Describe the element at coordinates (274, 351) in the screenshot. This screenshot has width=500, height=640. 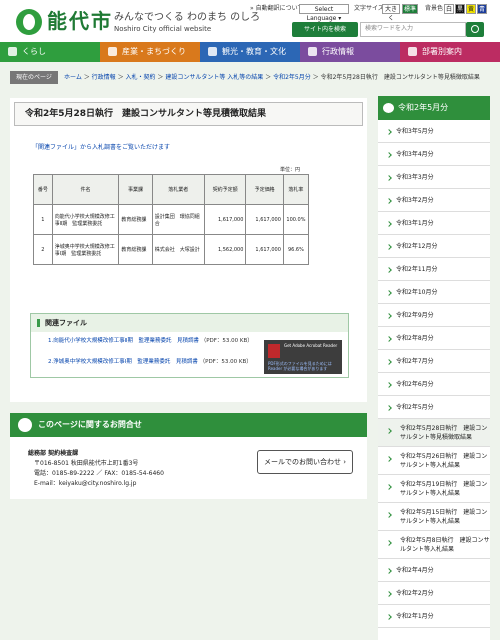
I see `acrobat-icon` at that location.